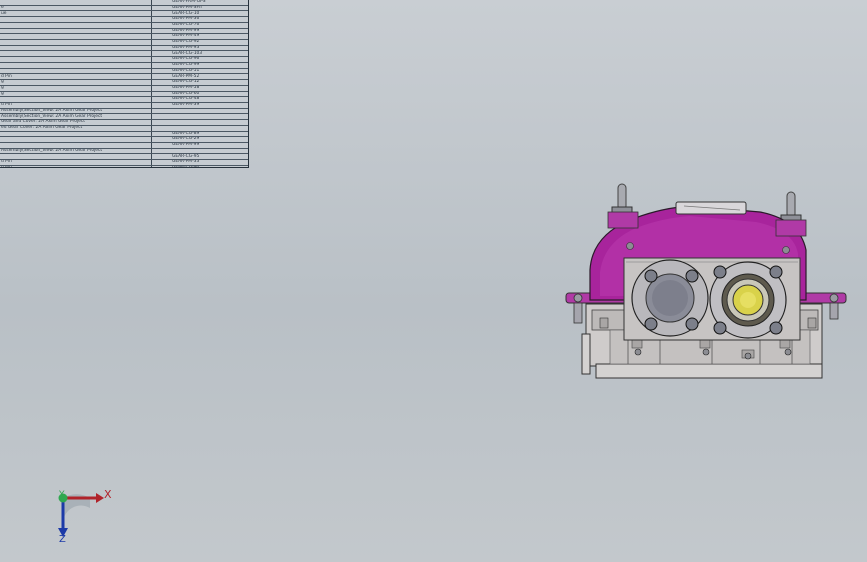 The image size is (867, 562). Describe the element at coordinates (100, 498) in the screenshot. I see `triad-x-arrow` at that location.